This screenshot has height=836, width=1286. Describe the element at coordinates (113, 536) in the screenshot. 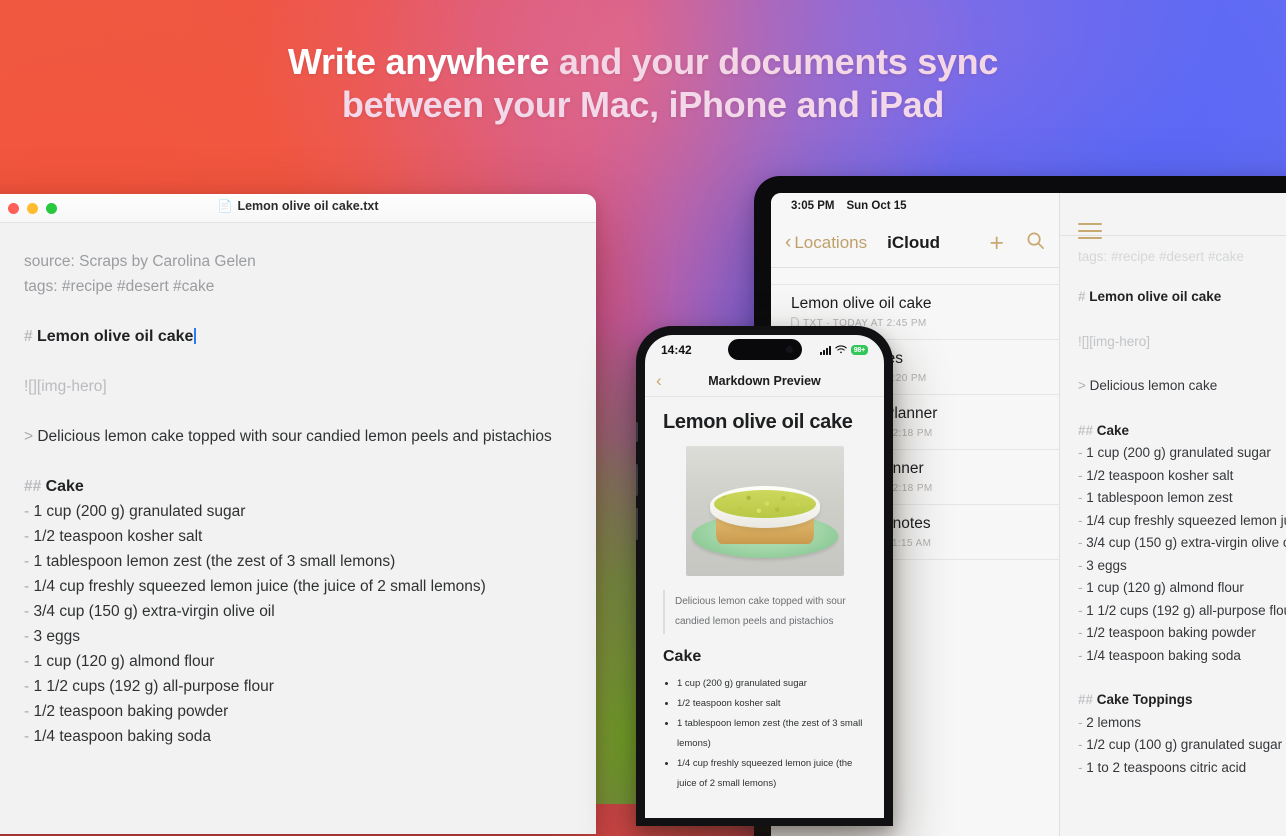

I see `mac-line: - 1/2 teaspoon kosher salt` at that location.